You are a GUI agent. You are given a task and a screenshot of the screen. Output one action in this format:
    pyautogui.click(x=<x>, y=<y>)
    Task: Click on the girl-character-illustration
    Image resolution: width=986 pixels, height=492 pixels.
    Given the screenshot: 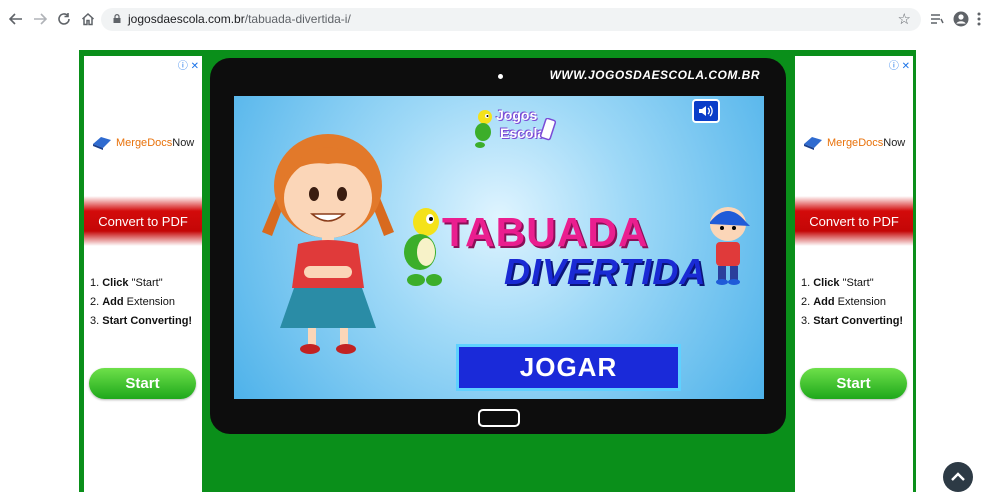 What is the action you would take?
    pyautogui.click(x=328, y=244)
    